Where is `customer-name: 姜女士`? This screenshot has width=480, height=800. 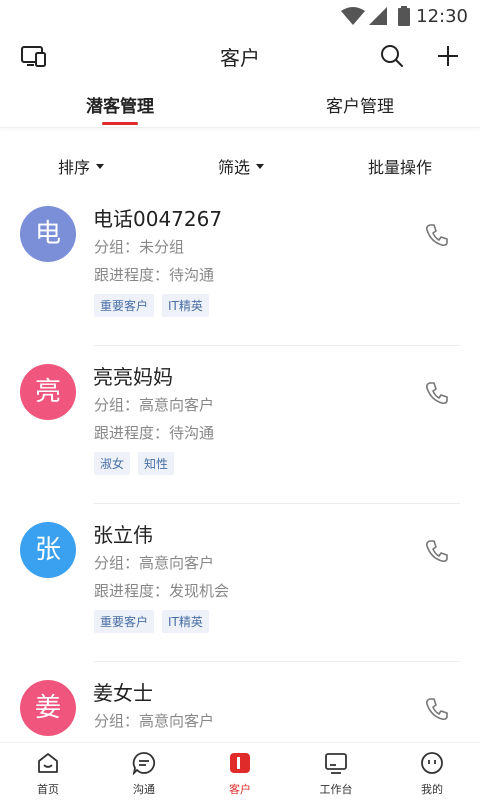
customer-name: 姜女士 is located at coordinates (123, 693).